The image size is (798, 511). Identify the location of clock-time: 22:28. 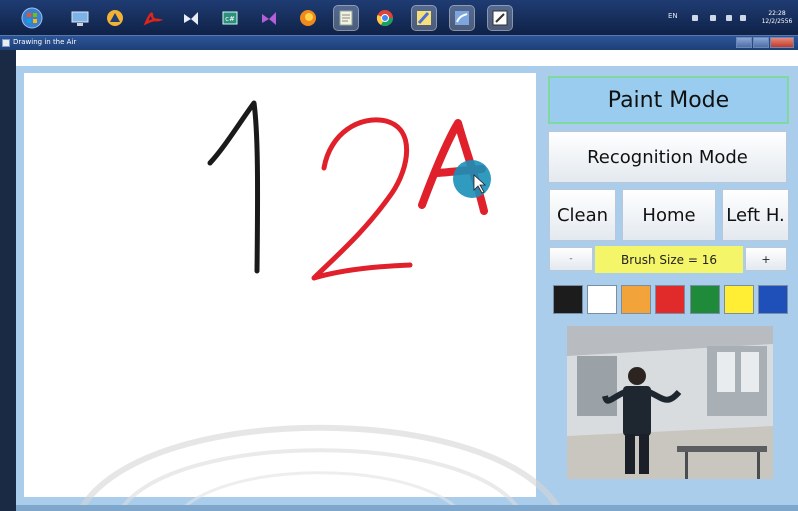
(777, 13).